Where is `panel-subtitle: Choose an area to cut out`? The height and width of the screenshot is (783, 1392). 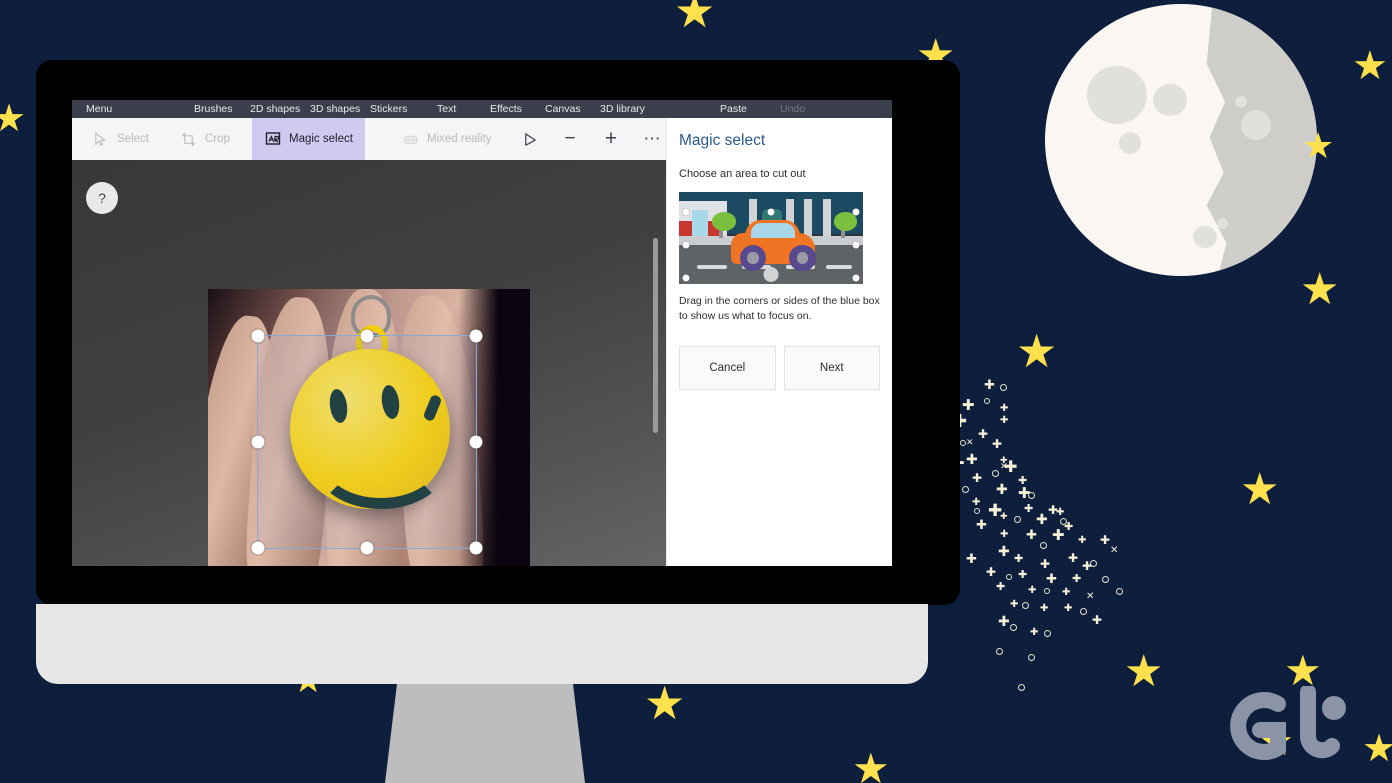
panel-subtitle: Choose an area to cut out is located at coordinates (742, 174).